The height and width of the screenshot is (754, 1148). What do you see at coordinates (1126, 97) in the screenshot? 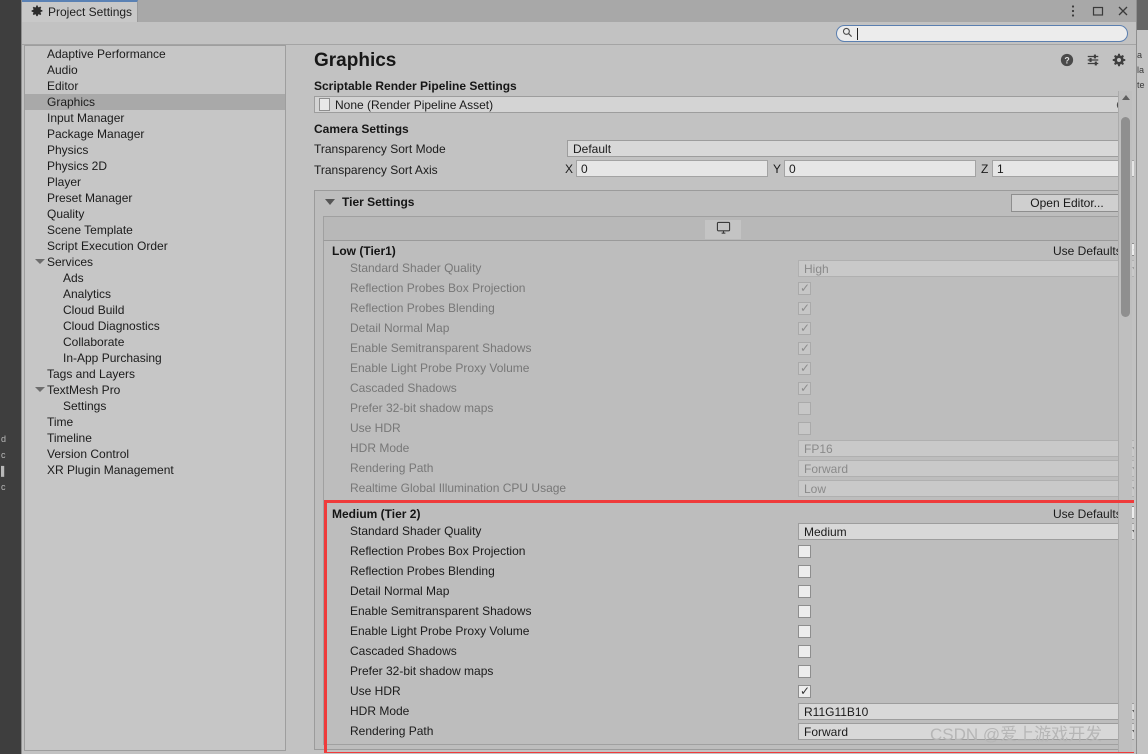
I see `scroll-up-arrow-icon` at bounding box center [1126, 97].